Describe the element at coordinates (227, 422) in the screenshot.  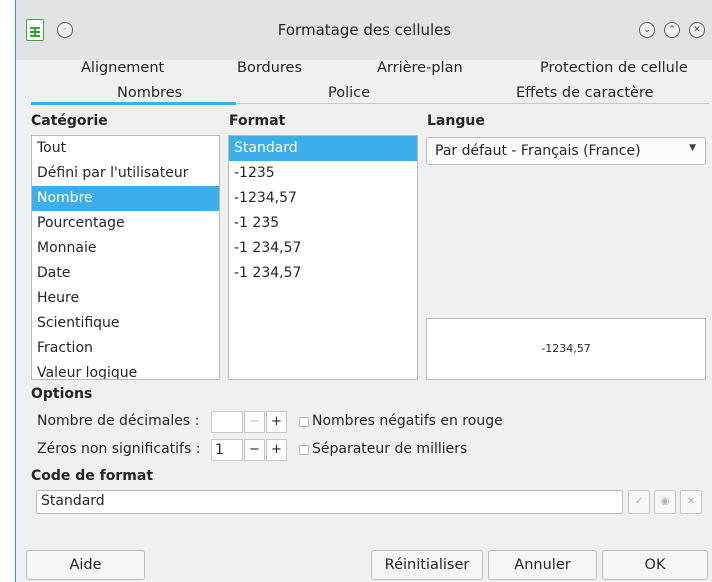
I see `decimals-input` at that location.